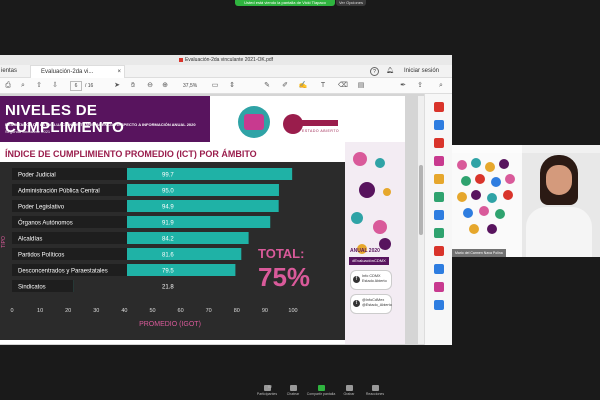 The width and height of the screenshot is (600, 400). Describe the element at coordinates (168, 192) in the screenshot. I see `value-label: 95.0` at that location.